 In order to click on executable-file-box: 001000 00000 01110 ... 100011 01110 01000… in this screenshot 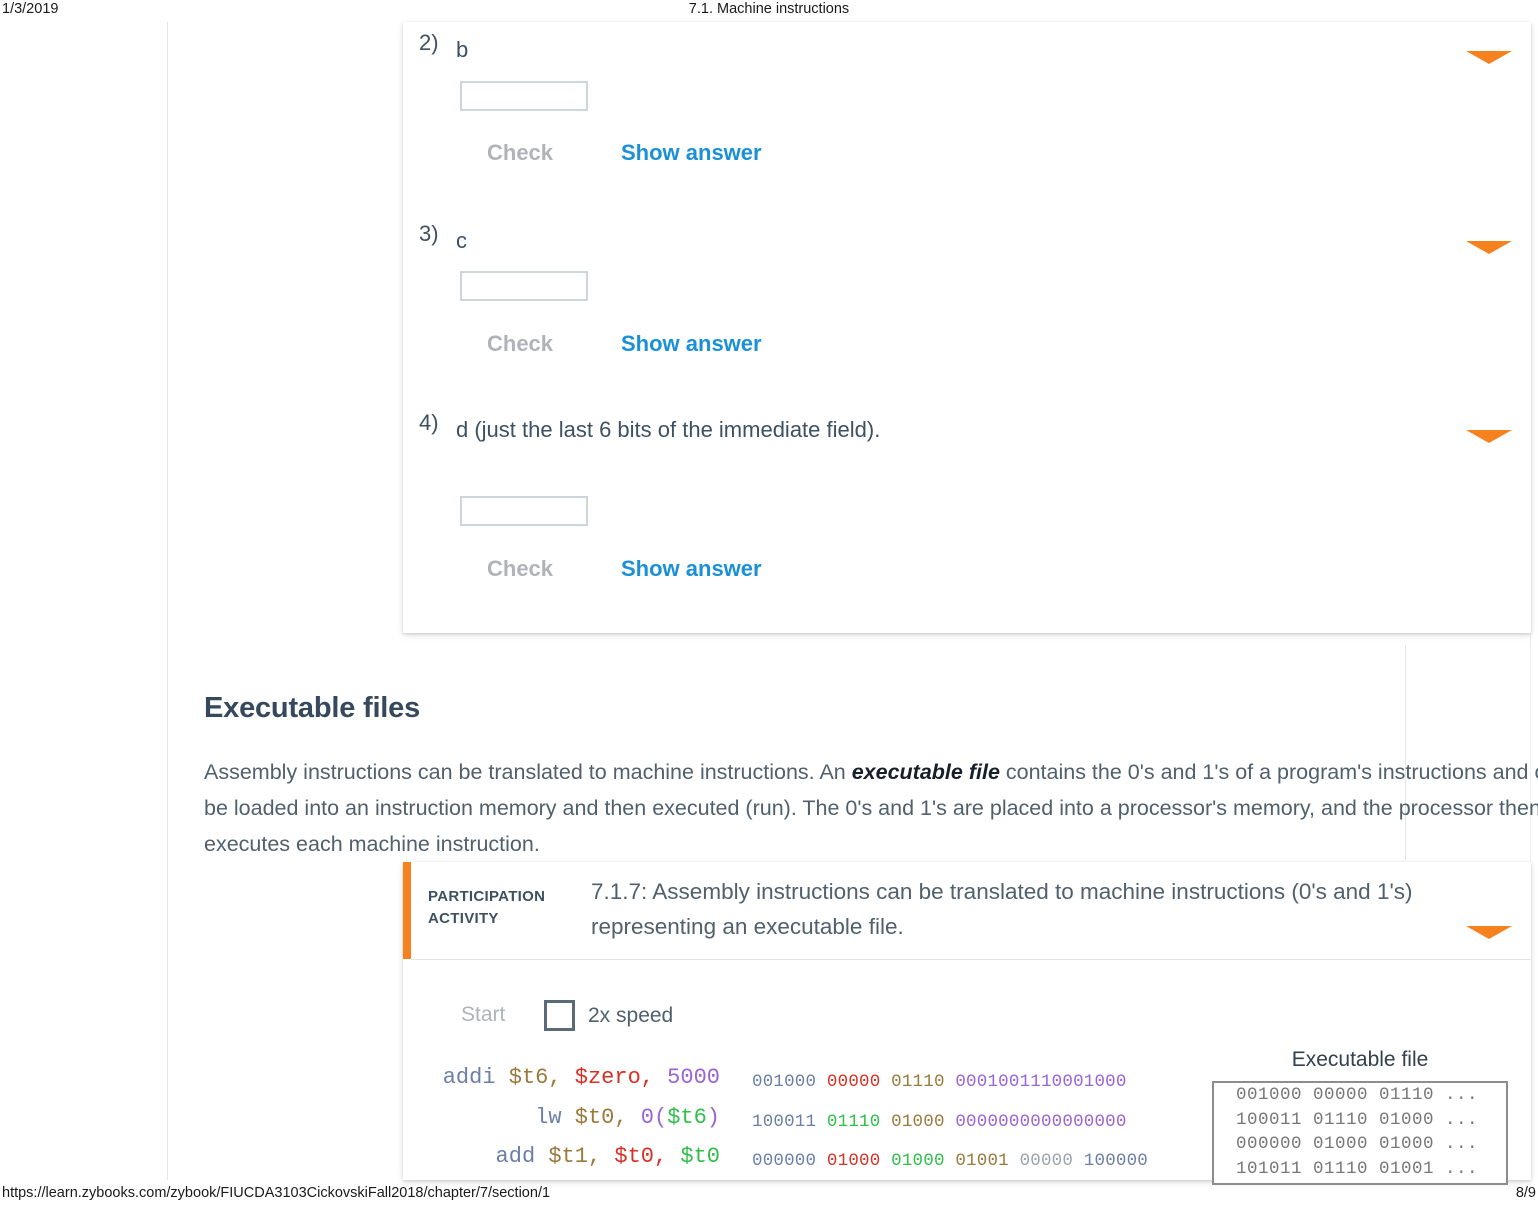, I will do `click(1360, 1133)`.